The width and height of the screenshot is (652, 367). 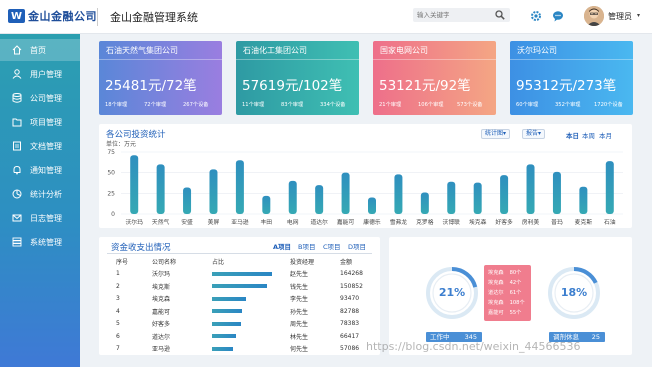 What do you see at coordinates (434, 78) in the screenshot?
I see `stat-card-state-grid: 国家电网公司 53121元/92笔 21个审理 106个审理 573个设备` at bounding box center [434, 78].